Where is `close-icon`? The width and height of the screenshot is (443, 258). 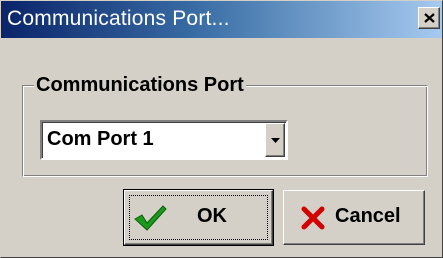 close-icon is located at coordinates (429, 18).